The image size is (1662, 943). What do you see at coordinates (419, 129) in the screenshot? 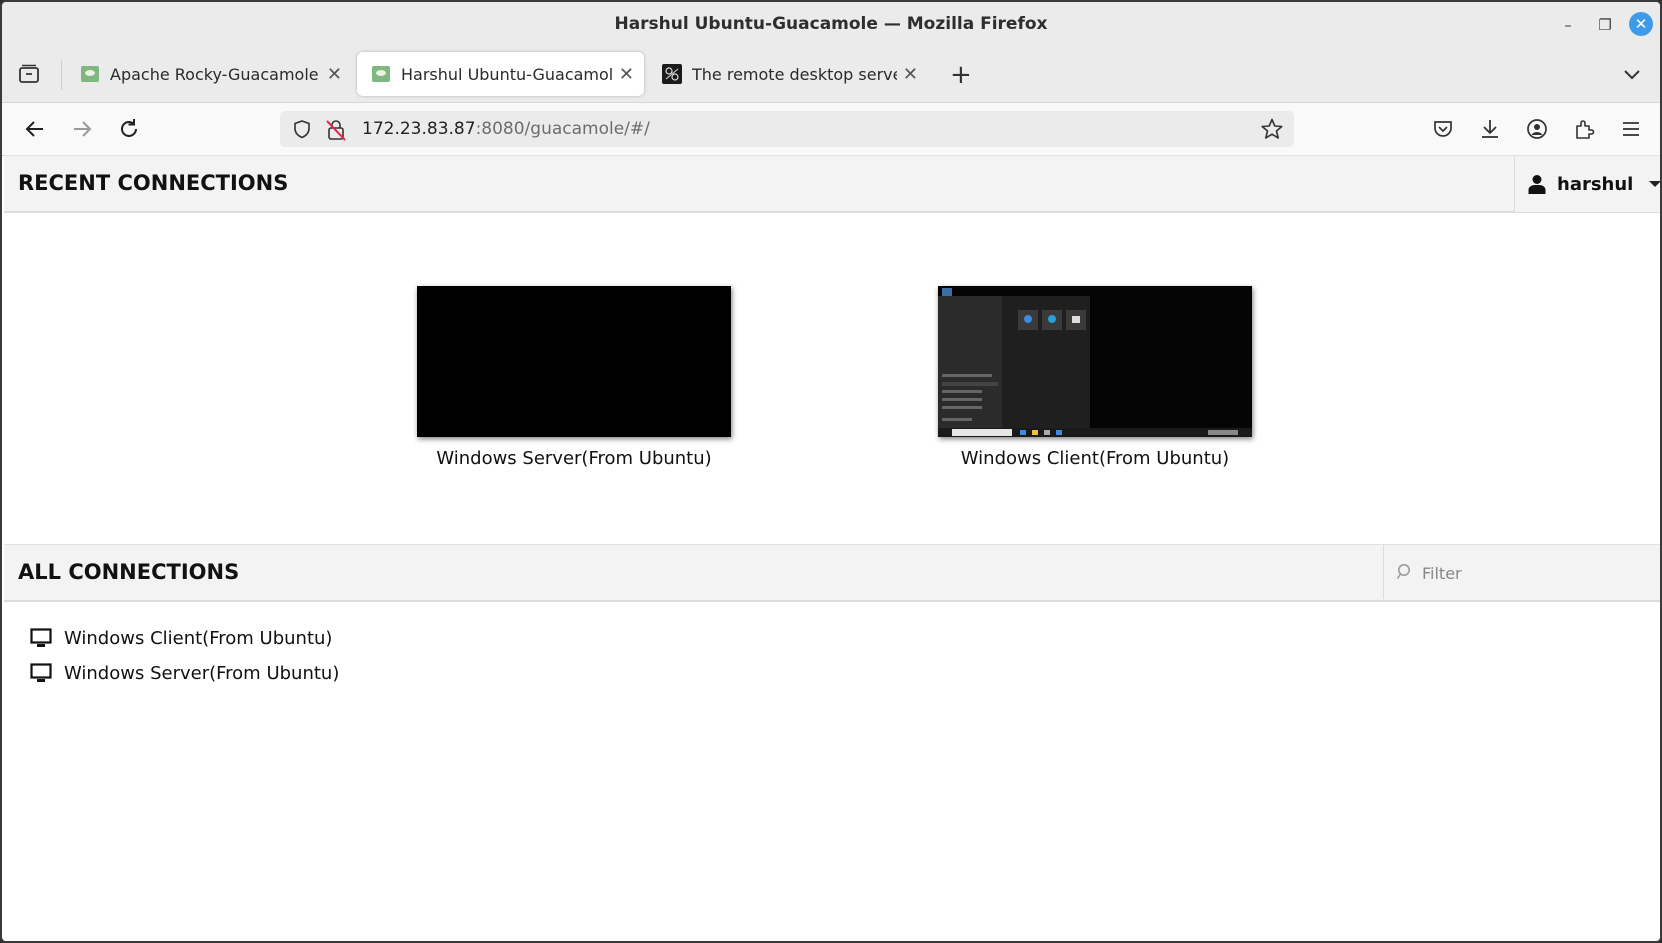
I see `url-host: 172.23.83.87` at bounding box center [419, 129].